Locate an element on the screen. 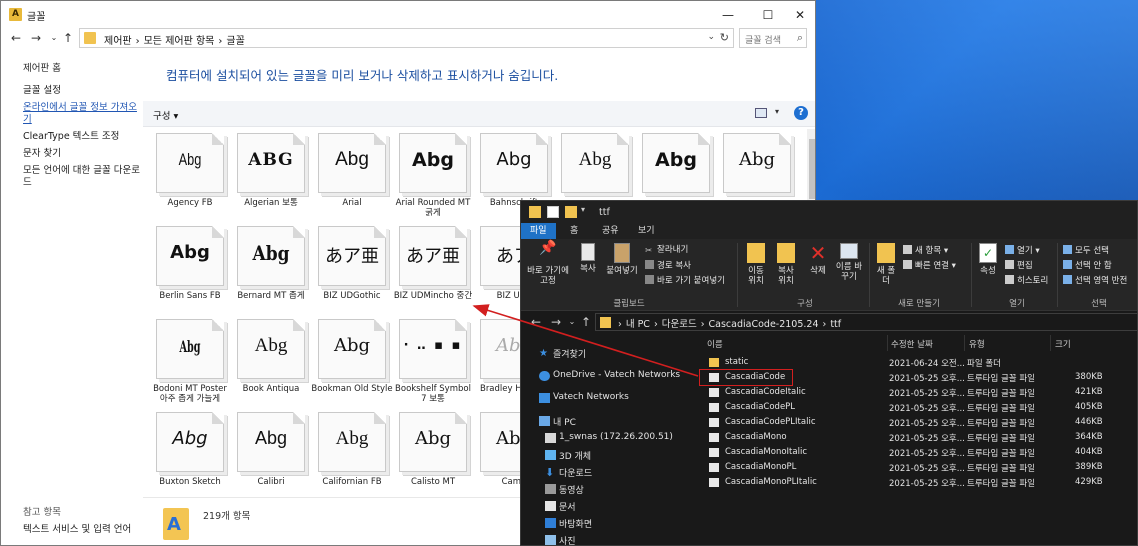  breadcrumb-item: ttf is located at coordinates (835, 324).